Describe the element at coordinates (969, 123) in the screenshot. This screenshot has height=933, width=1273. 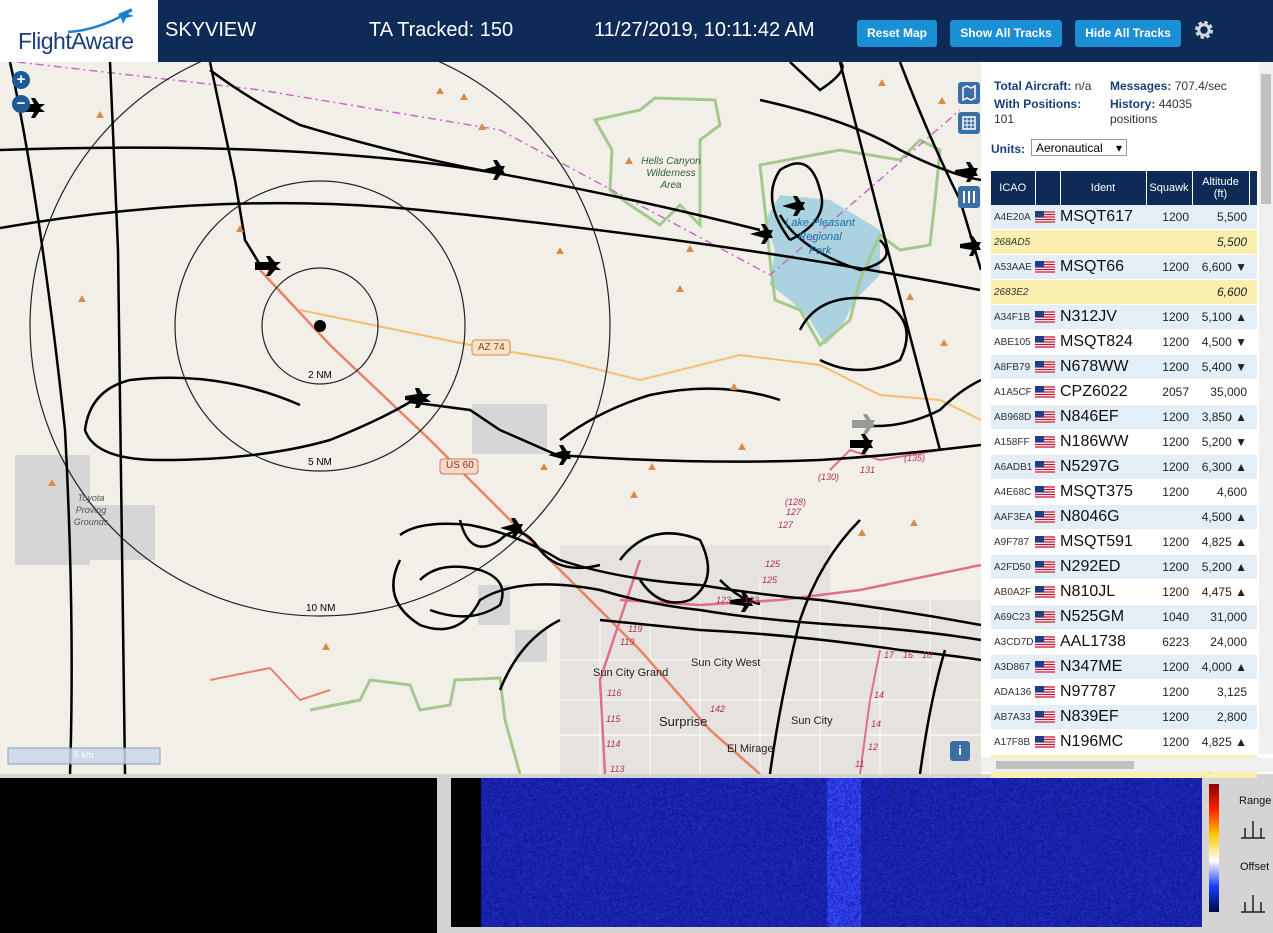
I see `grid-toggle-button` at that location.